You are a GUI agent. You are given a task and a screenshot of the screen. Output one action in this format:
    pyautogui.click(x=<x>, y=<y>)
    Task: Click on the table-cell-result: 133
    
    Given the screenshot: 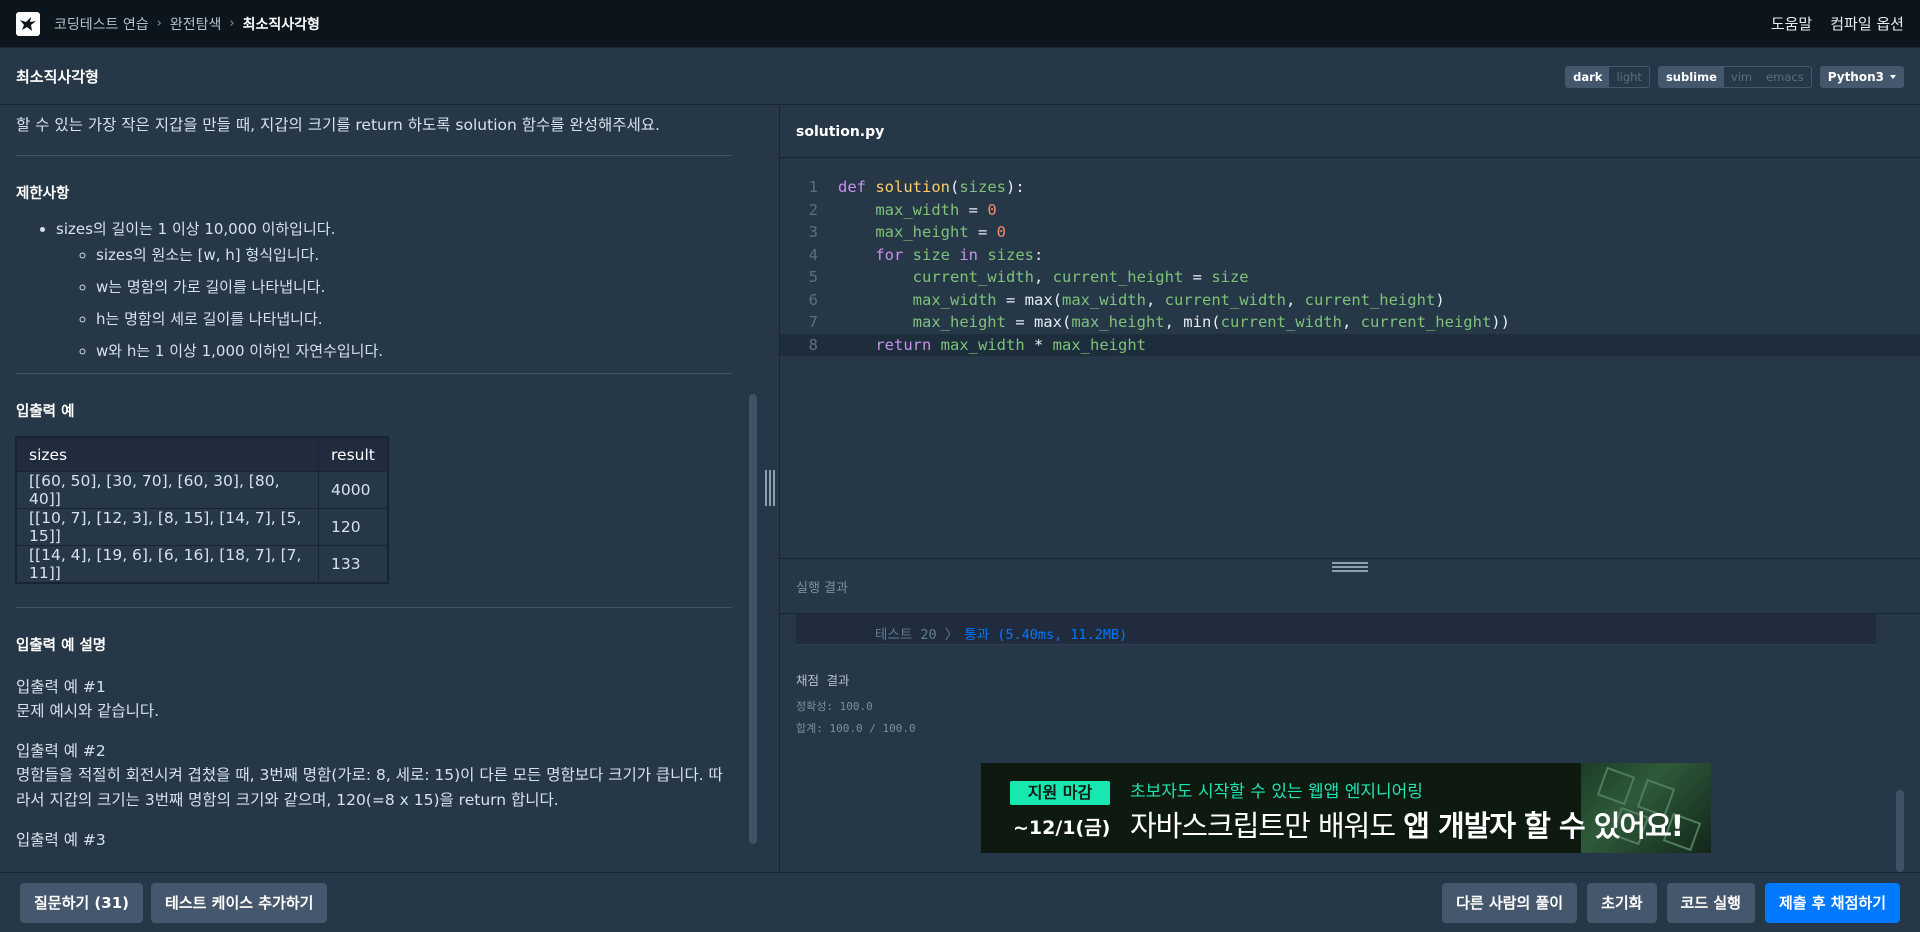 What is the action you would take?
    pyautogui.click(x=353, y=564)
    